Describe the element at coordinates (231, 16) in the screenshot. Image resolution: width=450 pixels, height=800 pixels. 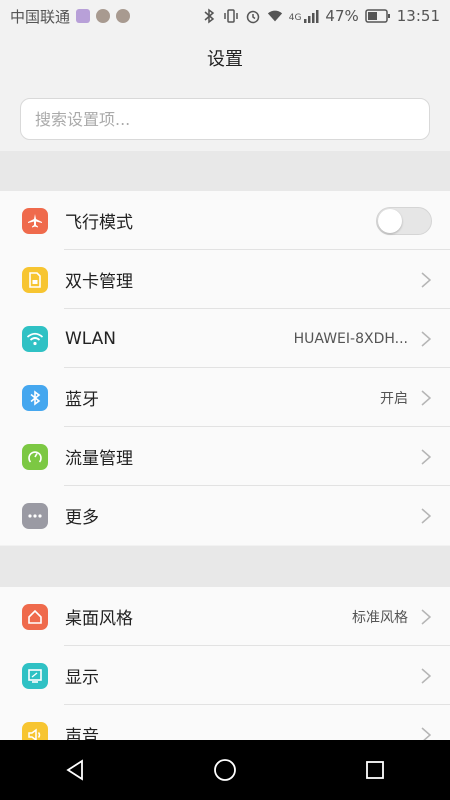
I see `vibrate-icon` at that location.